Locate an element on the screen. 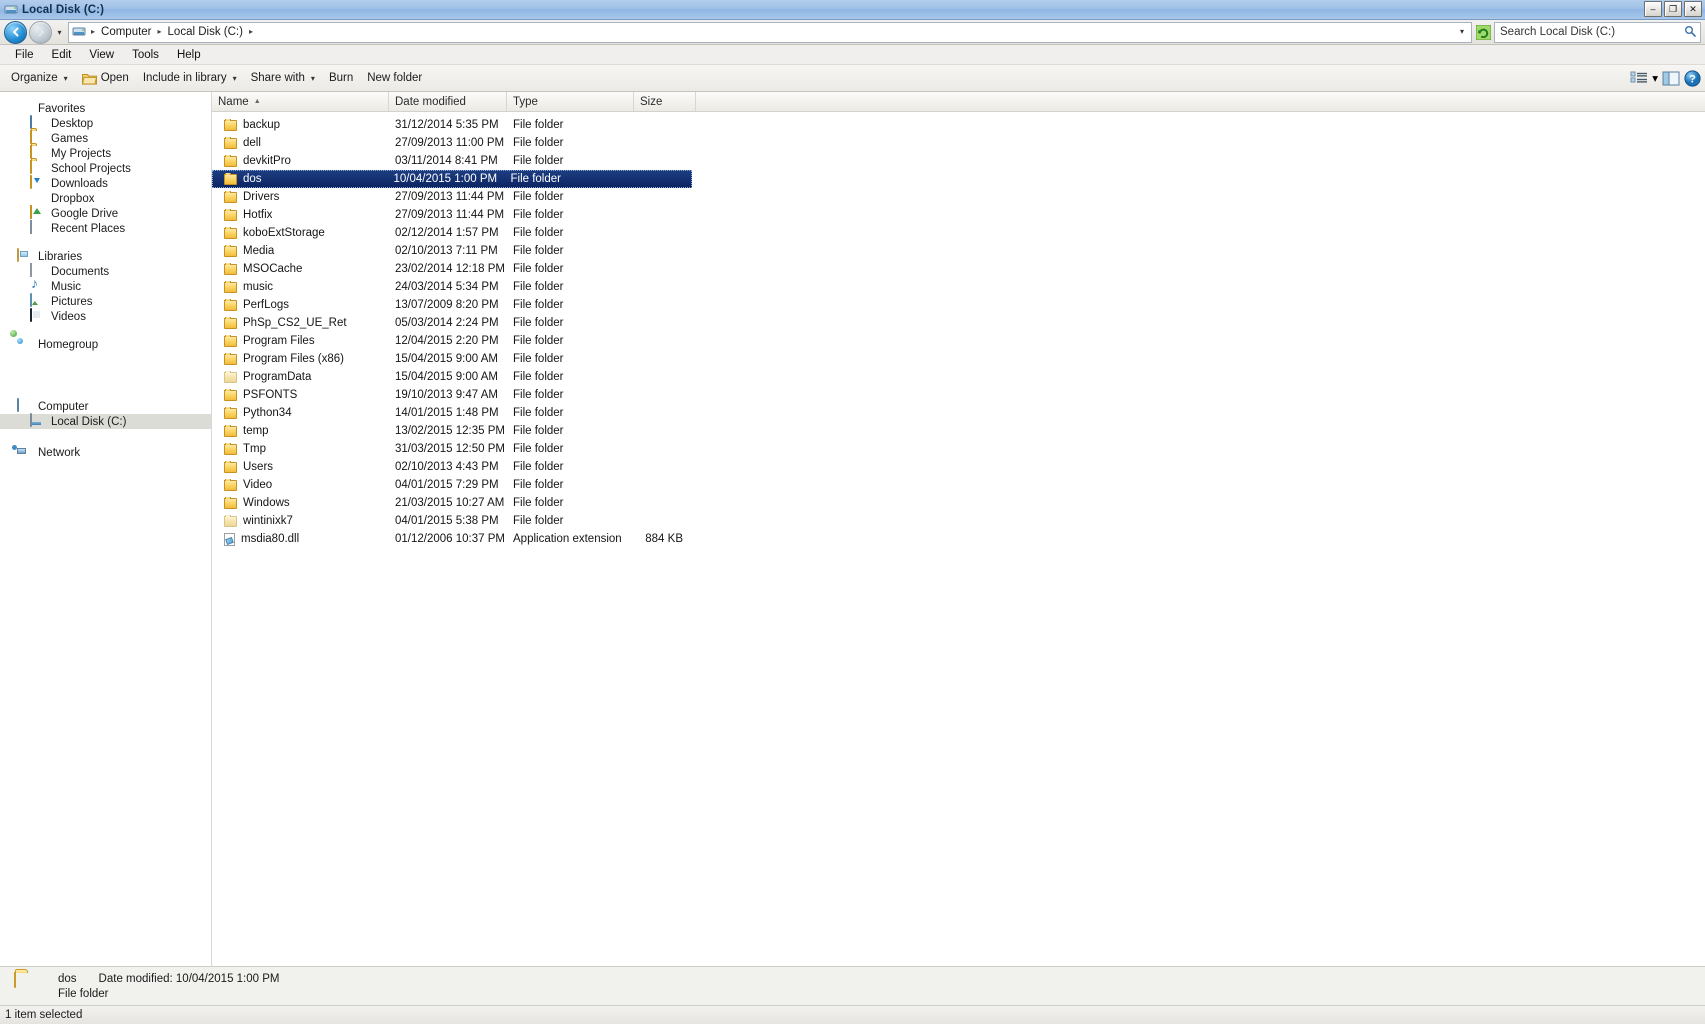 Image resolution: width=1705 pixels, height=1024 pixels. star-icon is located at coordinates (25, 108).